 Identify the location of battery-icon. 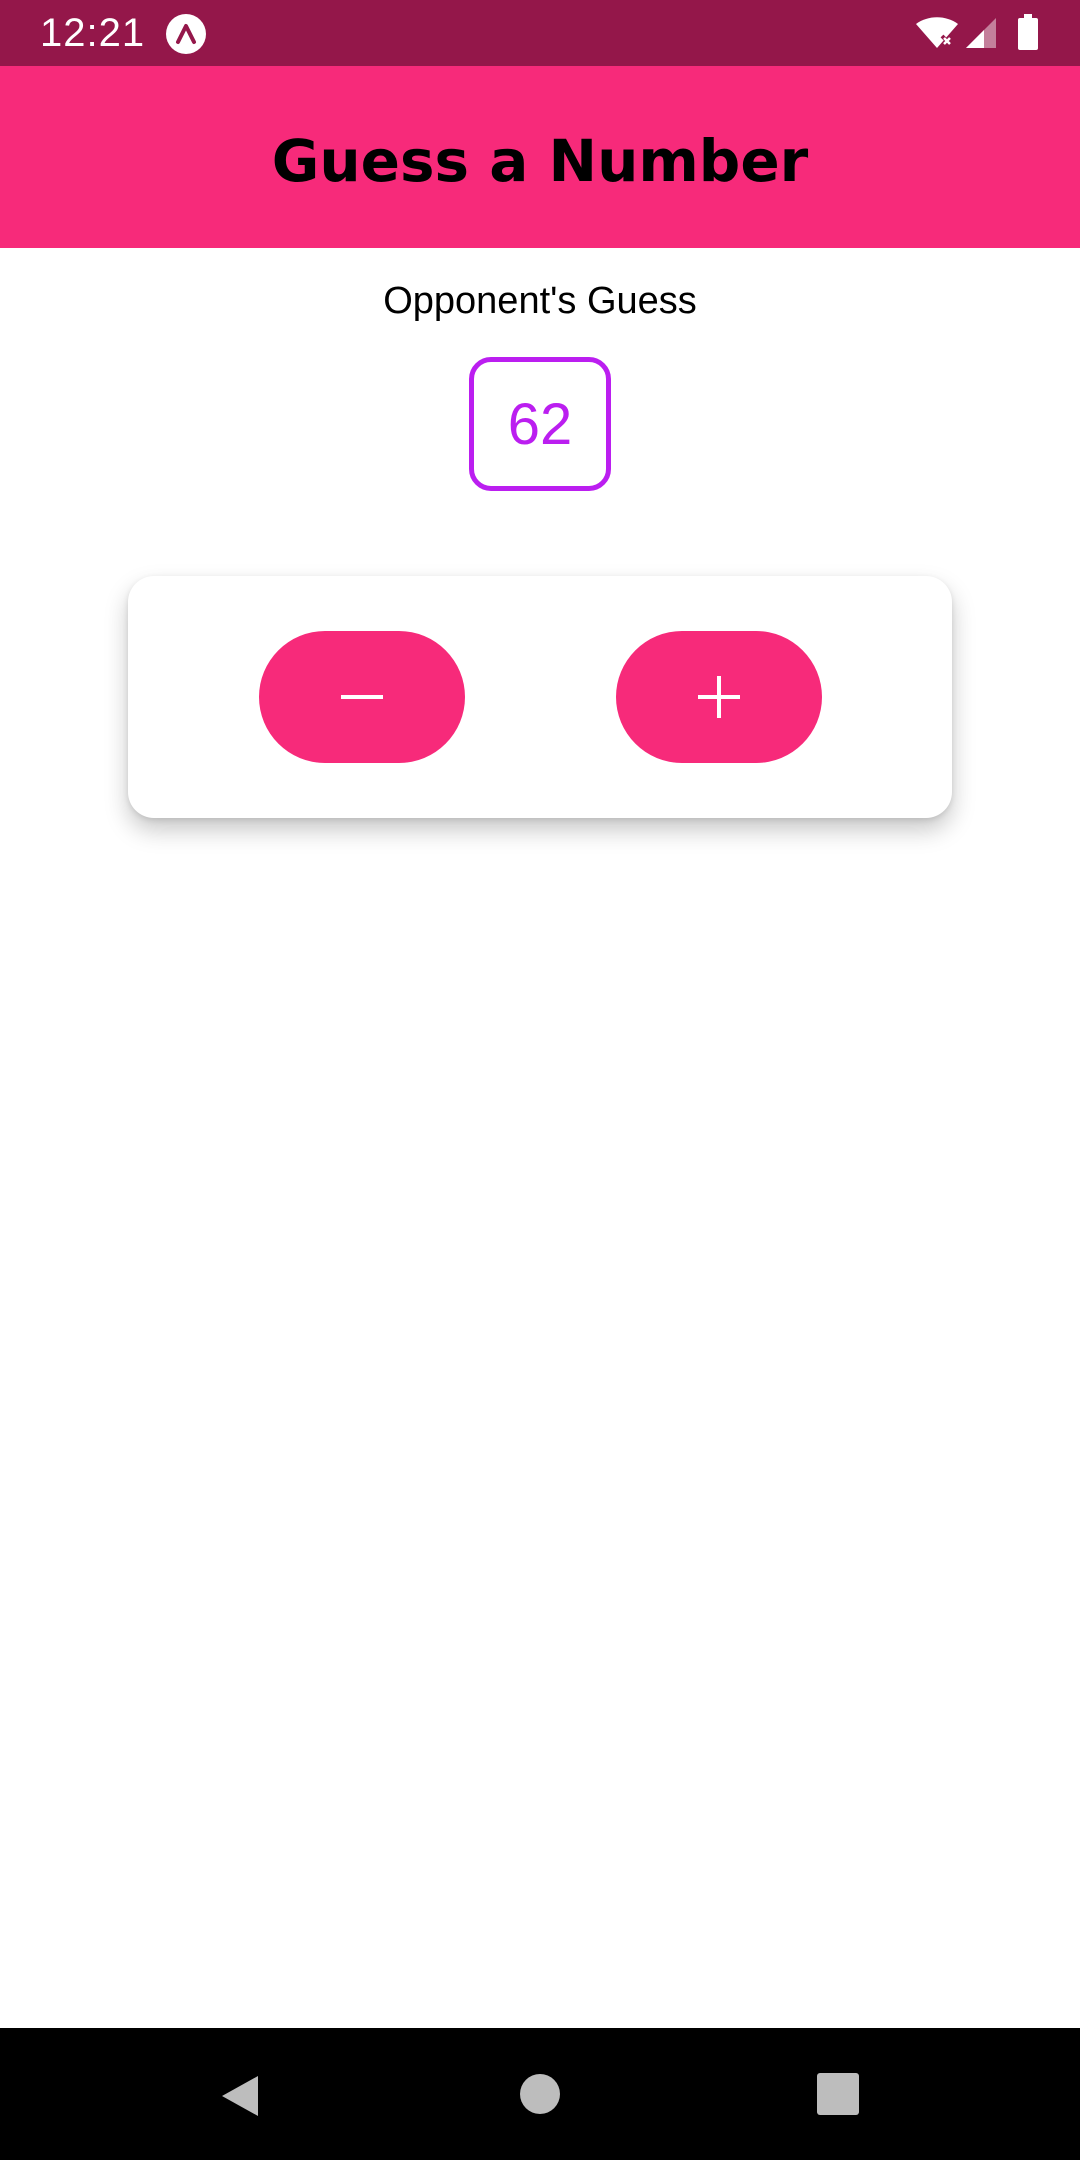
(1028, 32).